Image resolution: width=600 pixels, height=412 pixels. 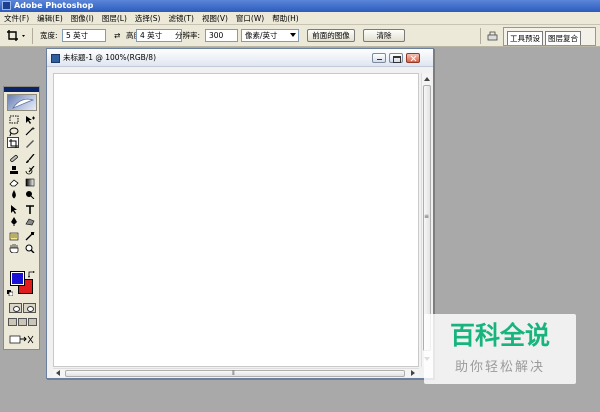 What do you see at coordinates (427, 79) in the screenshot?
I see `scroll-up-icon` at bounding box center [427, 79].